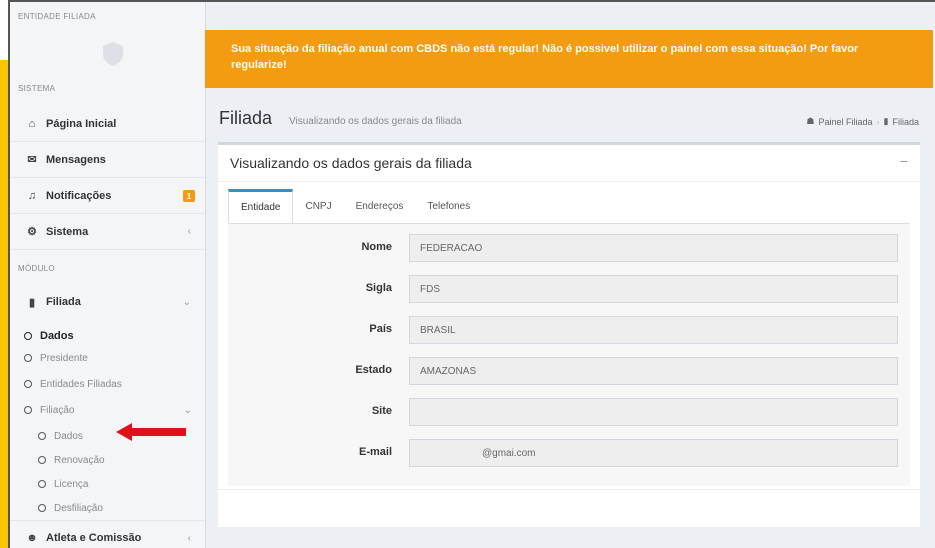  I want to click on submenu-filiacao-renovacao: Renovação, so click(71, 460).